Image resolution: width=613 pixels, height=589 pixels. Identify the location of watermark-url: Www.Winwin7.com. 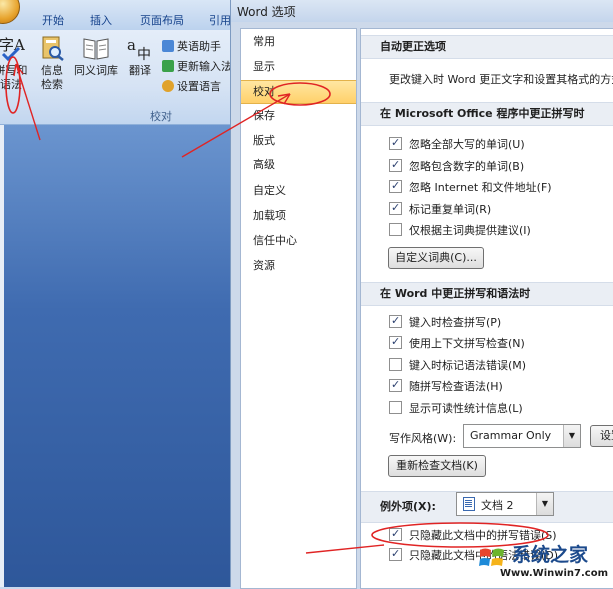
(554, 573).